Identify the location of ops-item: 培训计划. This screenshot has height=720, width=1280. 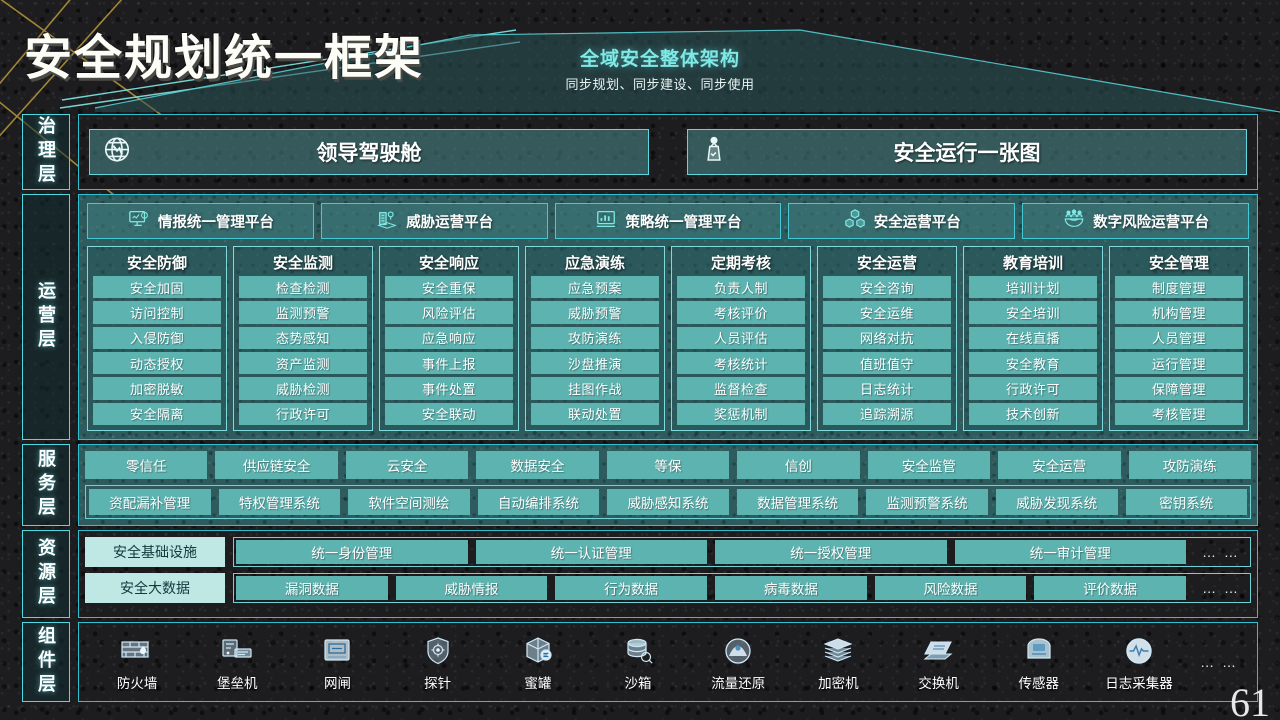
(1033, 287).